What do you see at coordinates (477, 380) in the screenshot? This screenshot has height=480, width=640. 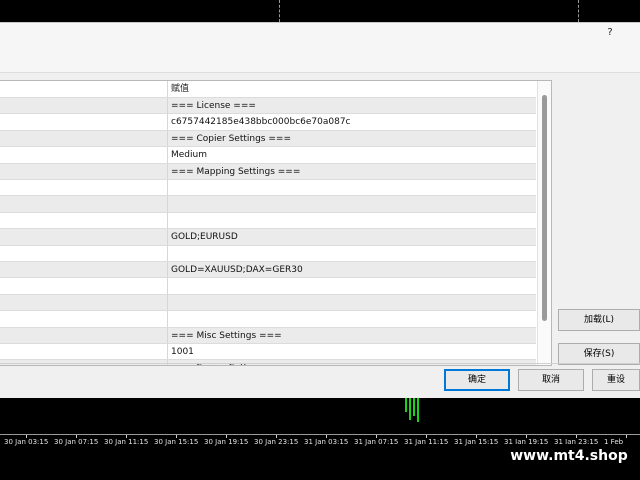 I see `ok-button: 确定` at bounding box center [477, 380].